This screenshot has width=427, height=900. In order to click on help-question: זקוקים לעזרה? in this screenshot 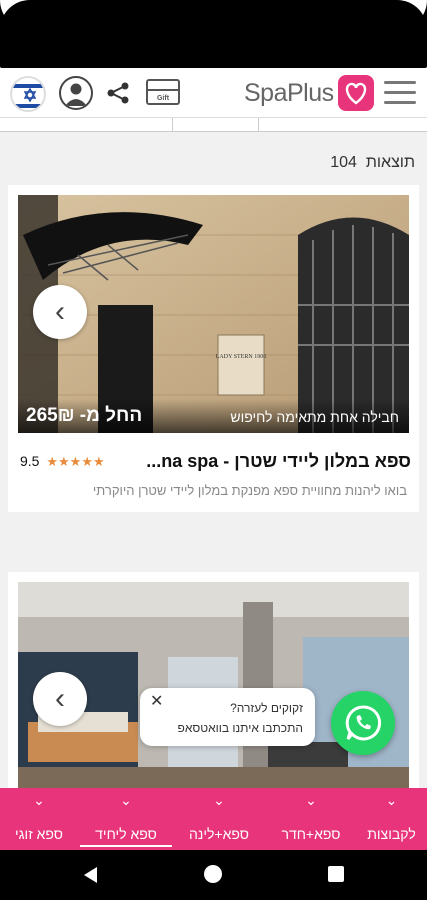, I will do `click(266, 708)`.